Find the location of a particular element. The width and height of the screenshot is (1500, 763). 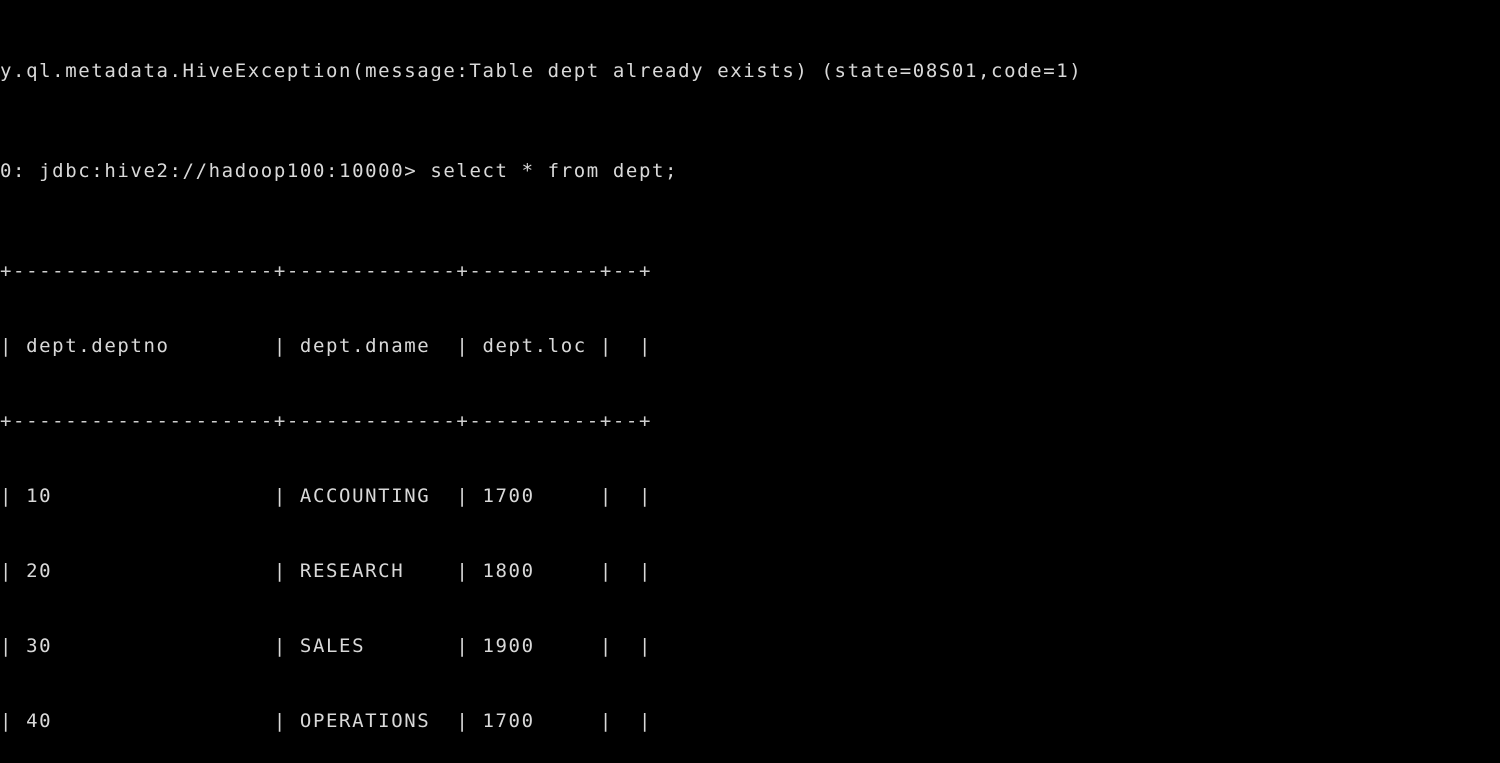

command-dept: select * from dept; is located at coordinates (554, 171).